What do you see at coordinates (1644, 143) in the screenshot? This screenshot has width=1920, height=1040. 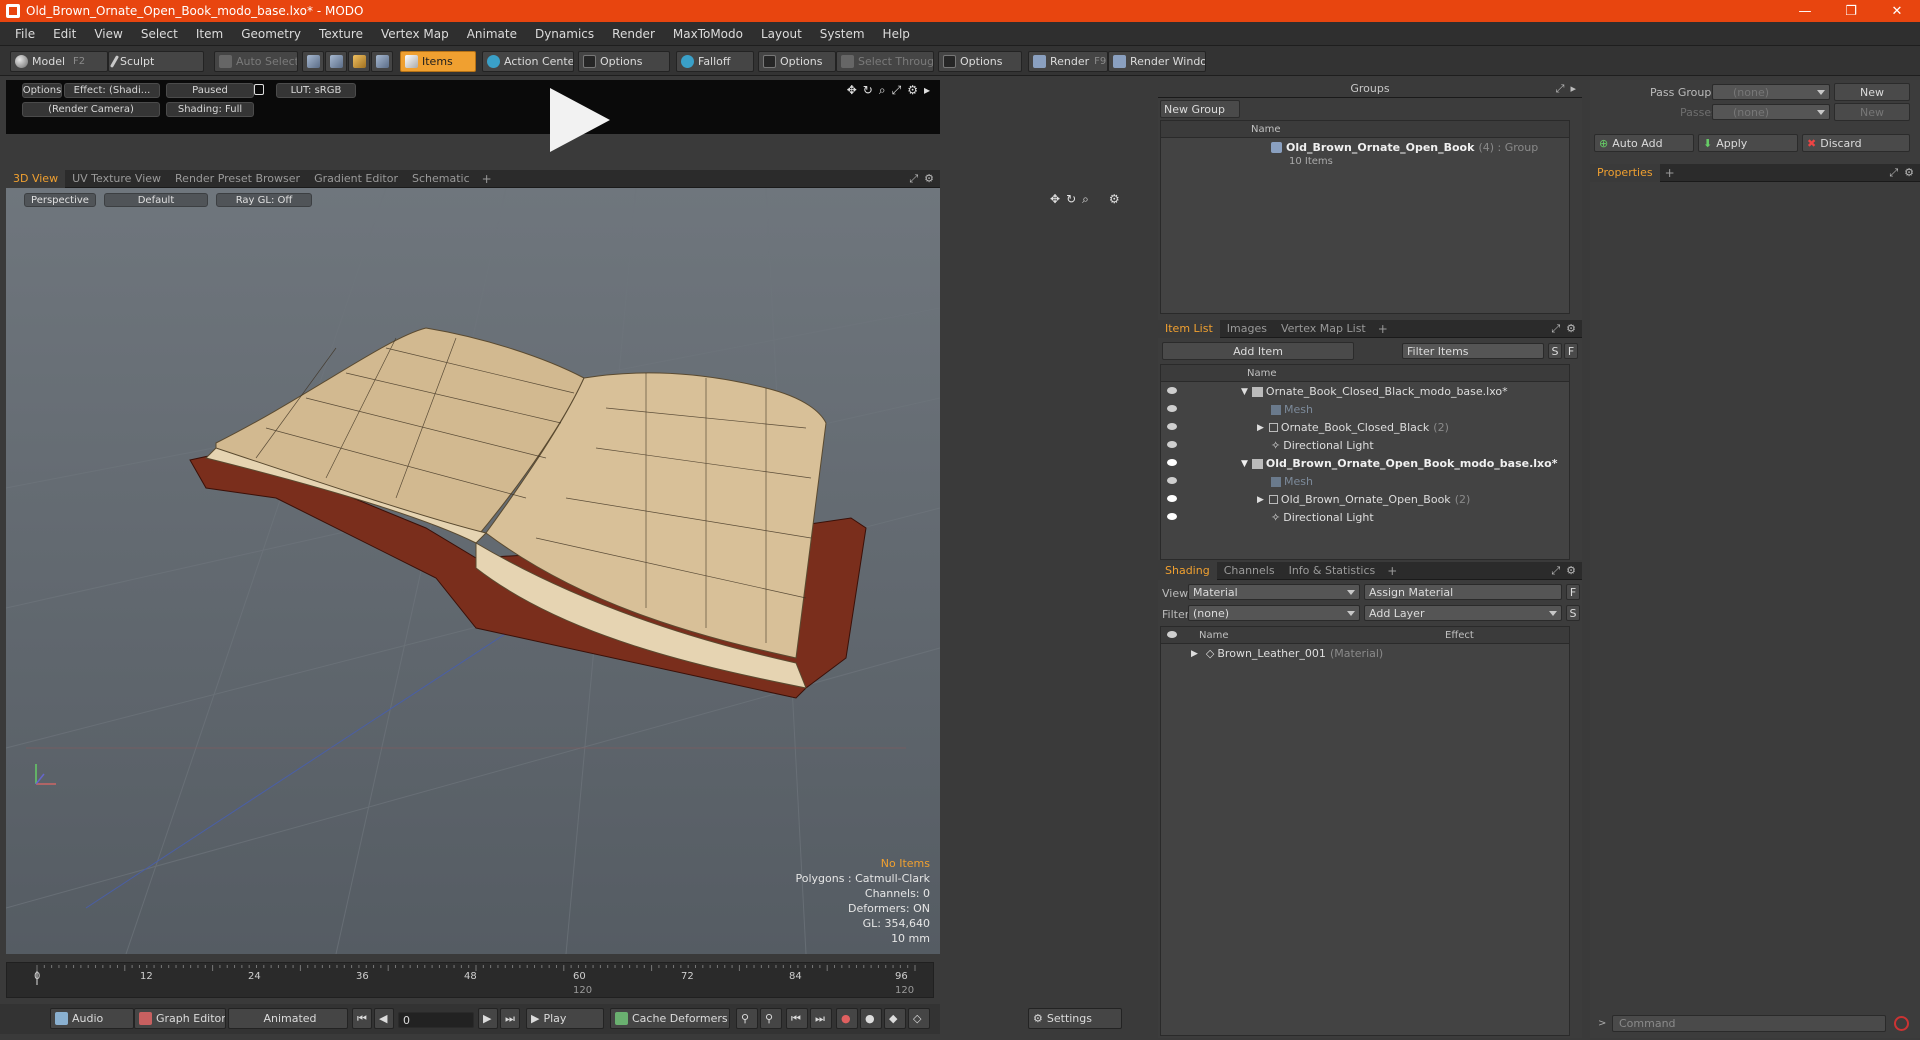 I see `auto-add-button: ⊕ Auto Add` at bounding box center [1644, 143].